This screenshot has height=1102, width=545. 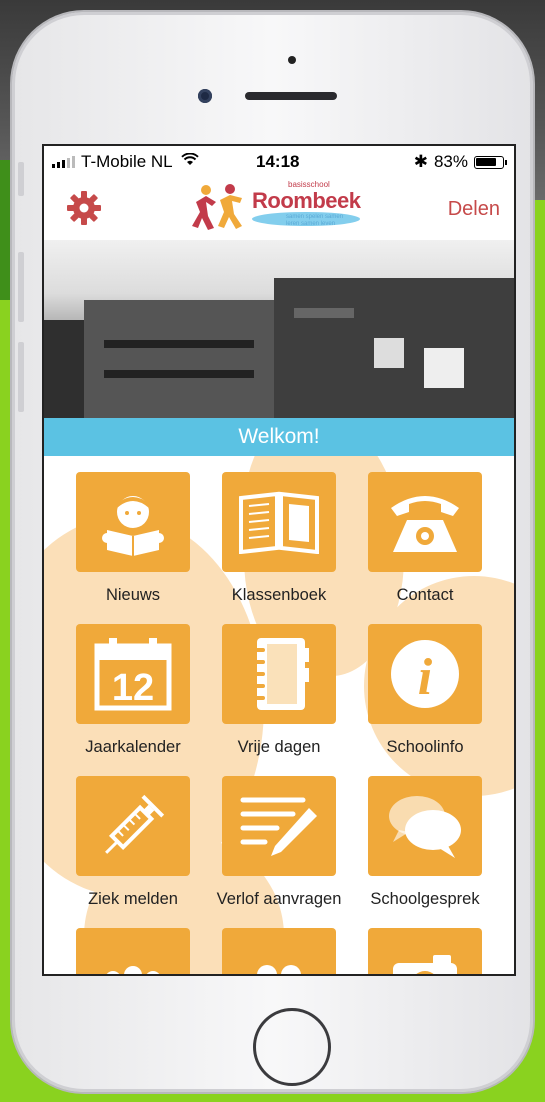 I want to click on syringe-icon, so click(x=135, y=824).